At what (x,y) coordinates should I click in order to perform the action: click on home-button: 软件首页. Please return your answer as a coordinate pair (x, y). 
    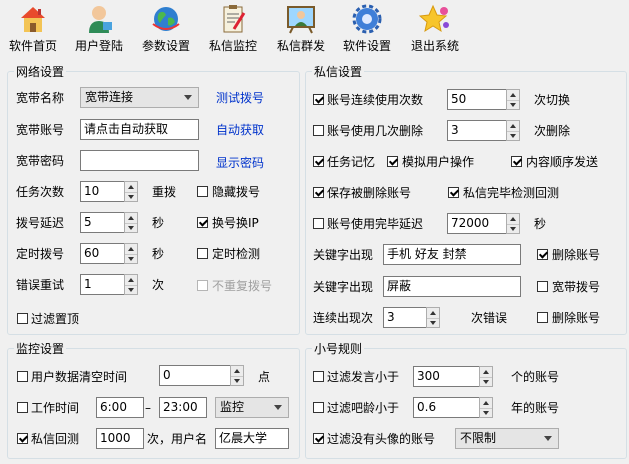
    Looking at the image, I should click on (33, 28).